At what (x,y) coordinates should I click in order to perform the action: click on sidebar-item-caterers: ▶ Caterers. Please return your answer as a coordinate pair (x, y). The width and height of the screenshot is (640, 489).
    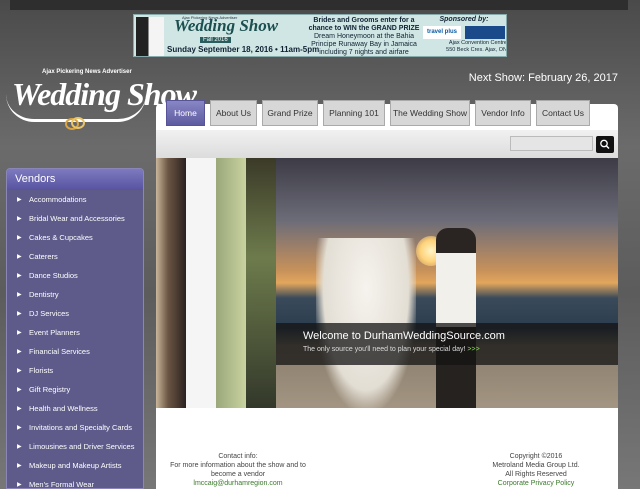
    Looking at the image, I should click on (75, 256).